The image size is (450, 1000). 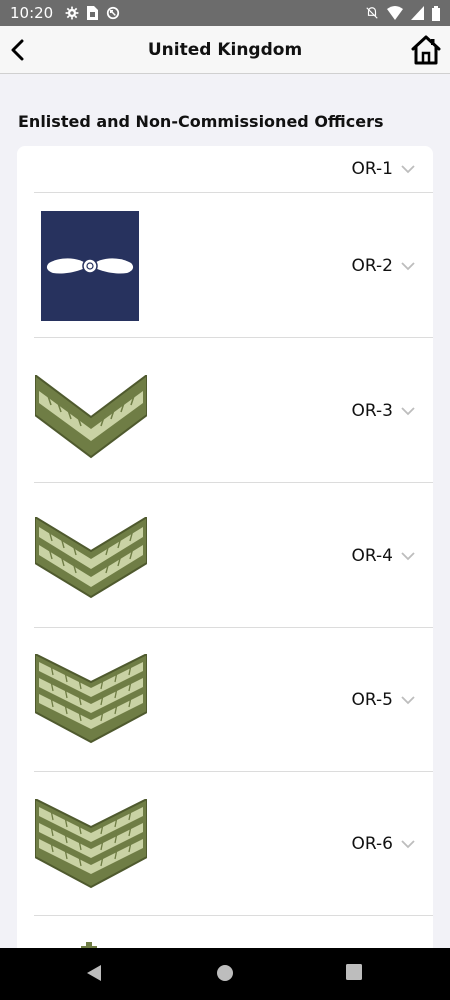 I want to click on rank-code: OR-6, so click(x=372, y=843).